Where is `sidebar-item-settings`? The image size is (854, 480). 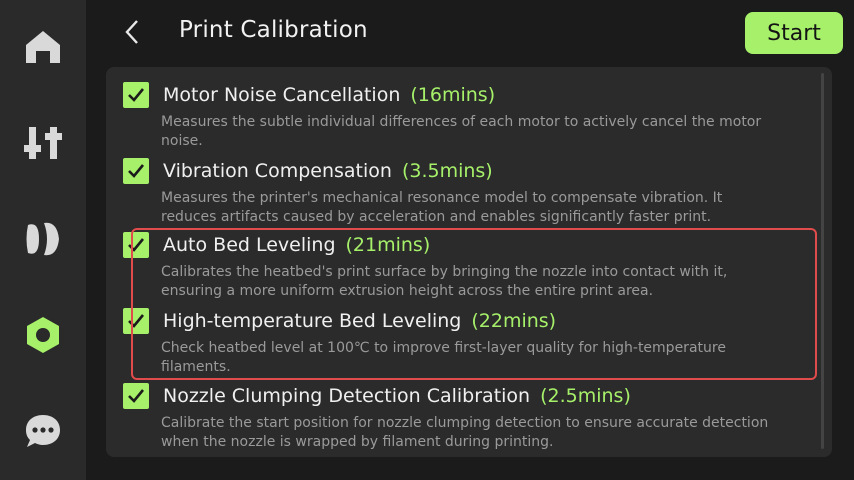 sidebar-item-settings is located at coordinates (43, 335).